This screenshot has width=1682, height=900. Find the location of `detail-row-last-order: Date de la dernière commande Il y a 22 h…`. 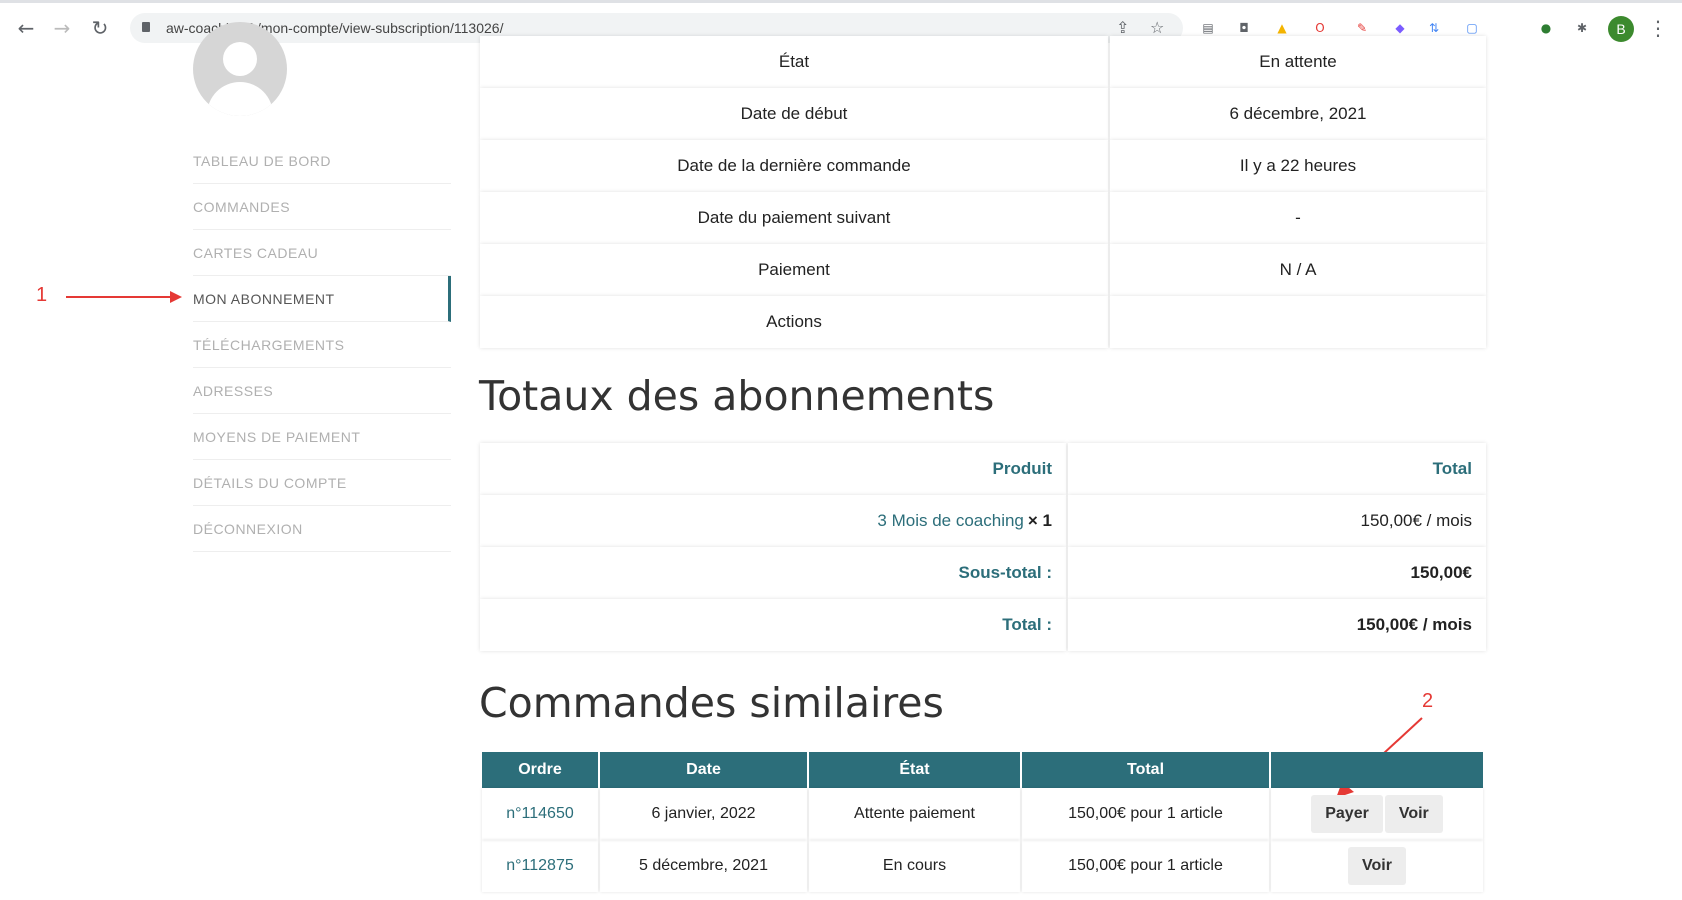

detail-row-last-order: Date de la dernière commande Il y a 22 h… is located at coordinates (984, 166).